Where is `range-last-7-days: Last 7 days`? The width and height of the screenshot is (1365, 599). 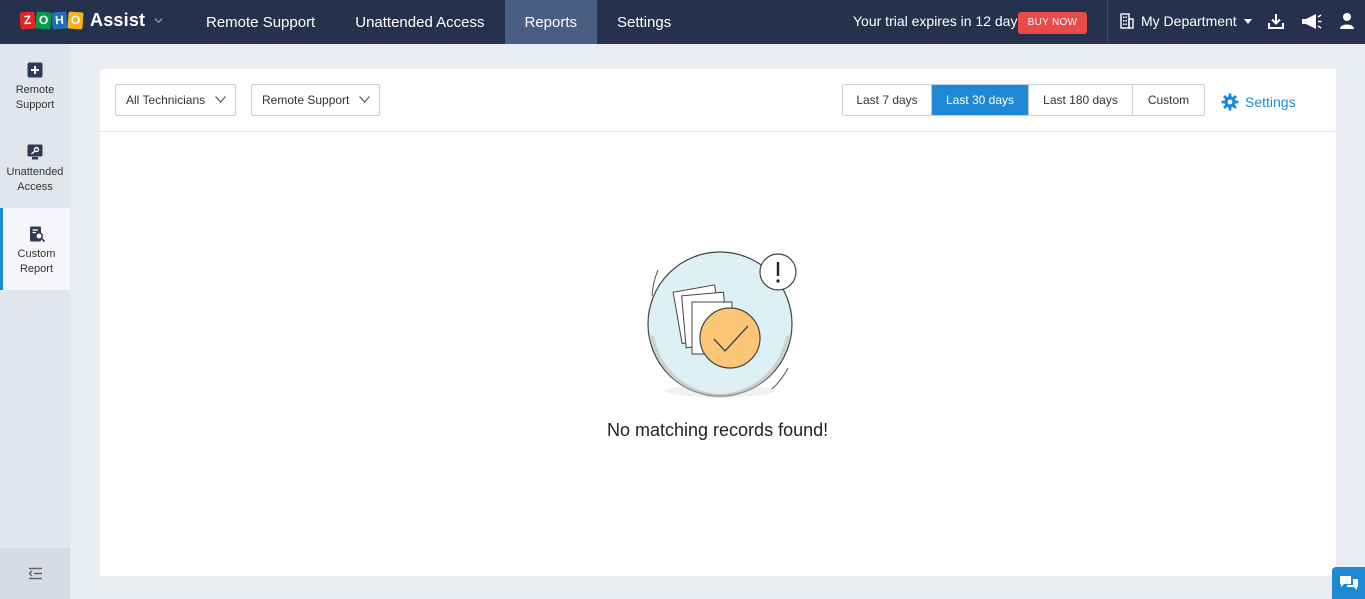
range-last-7-days: Last 7 days is located at coordinates (887, 100).